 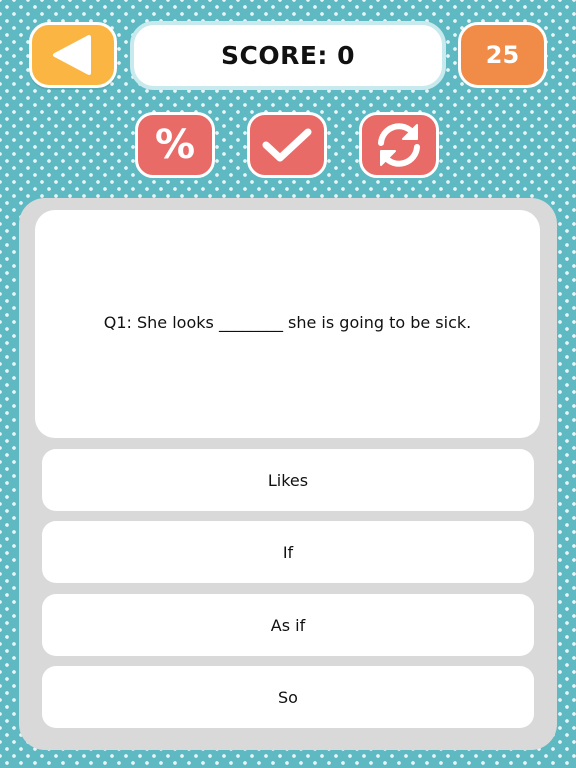 I want to click on score-text: SCORE: 0, so click(x=288, y=55).